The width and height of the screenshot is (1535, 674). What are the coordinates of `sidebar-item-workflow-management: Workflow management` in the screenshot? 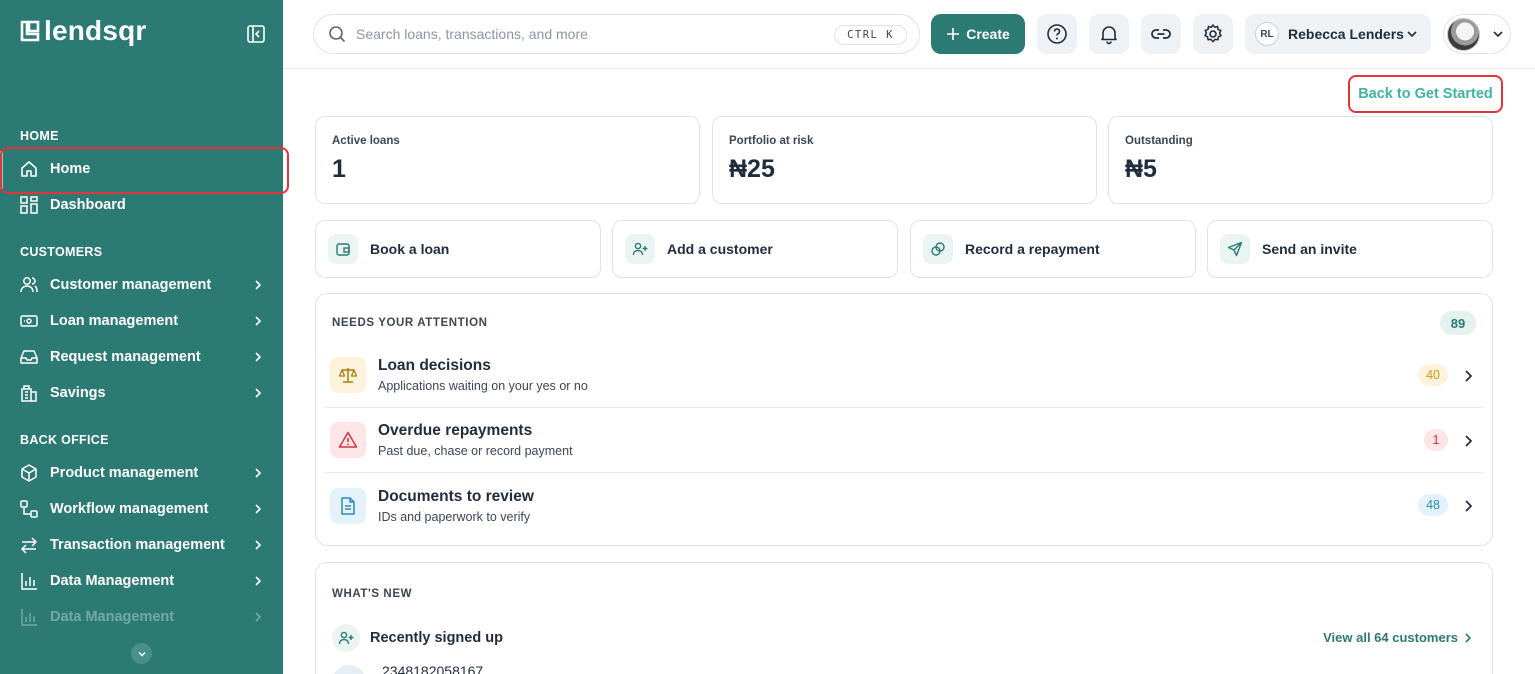 It's located at (141, 509).